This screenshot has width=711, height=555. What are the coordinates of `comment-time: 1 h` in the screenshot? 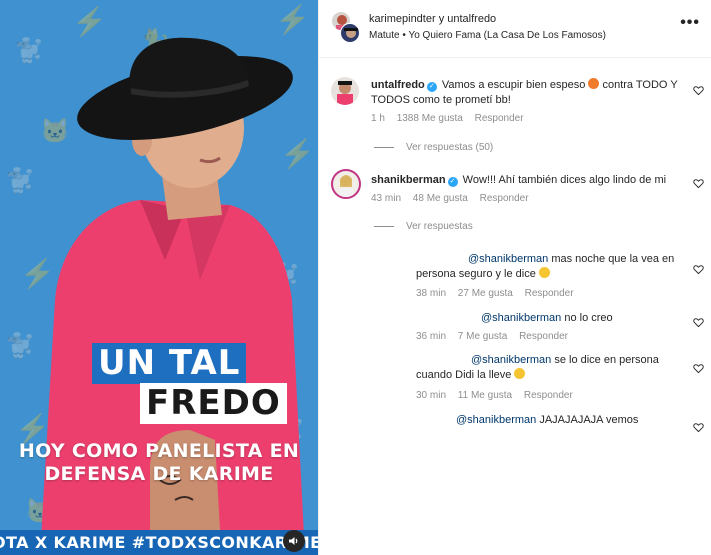 It's located at (378, 118).